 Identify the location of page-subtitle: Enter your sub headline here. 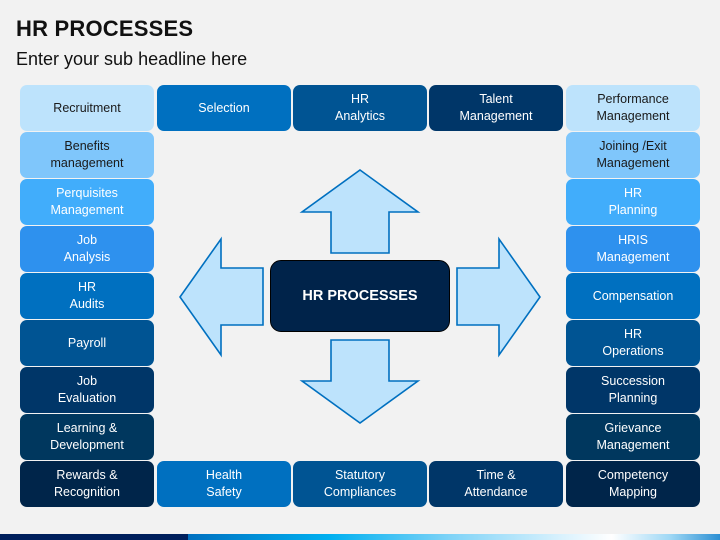
(132, 59).